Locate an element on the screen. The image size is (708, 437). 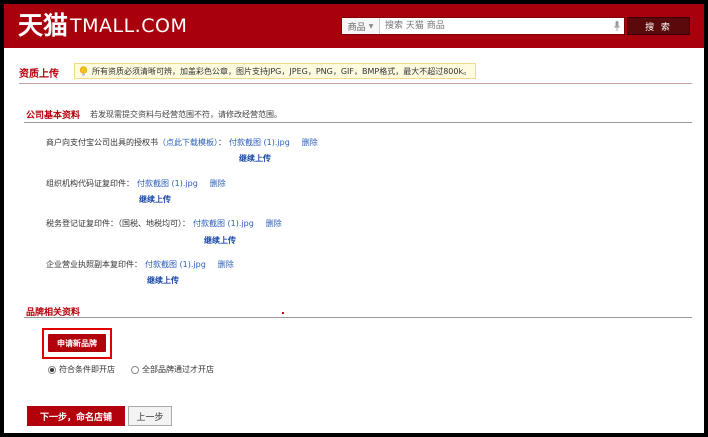
search-scope-label: 商品 is located at coordinates (356, 27).